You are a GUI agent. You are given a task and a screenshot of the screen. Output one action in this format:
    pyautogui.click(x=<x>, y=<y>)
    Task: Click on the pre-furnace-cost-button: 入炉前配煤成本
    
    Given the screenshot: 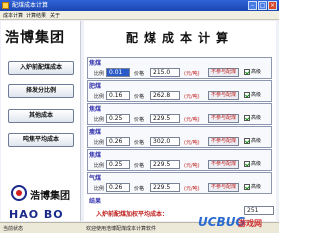 What is the action you would take?
    pyautogui.click(x=41, y=68)
    